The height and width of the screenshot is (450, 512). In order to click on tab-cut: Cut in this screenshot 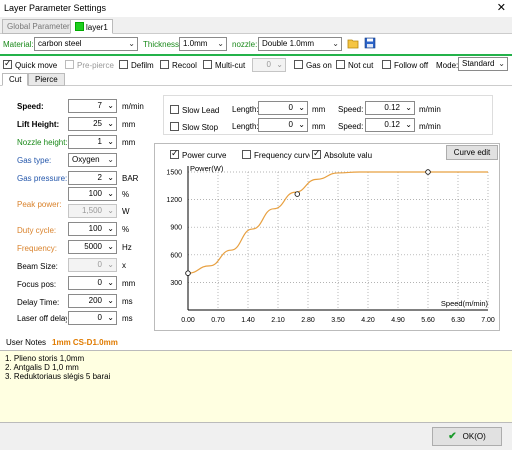, I will do `click(15, 79)`.